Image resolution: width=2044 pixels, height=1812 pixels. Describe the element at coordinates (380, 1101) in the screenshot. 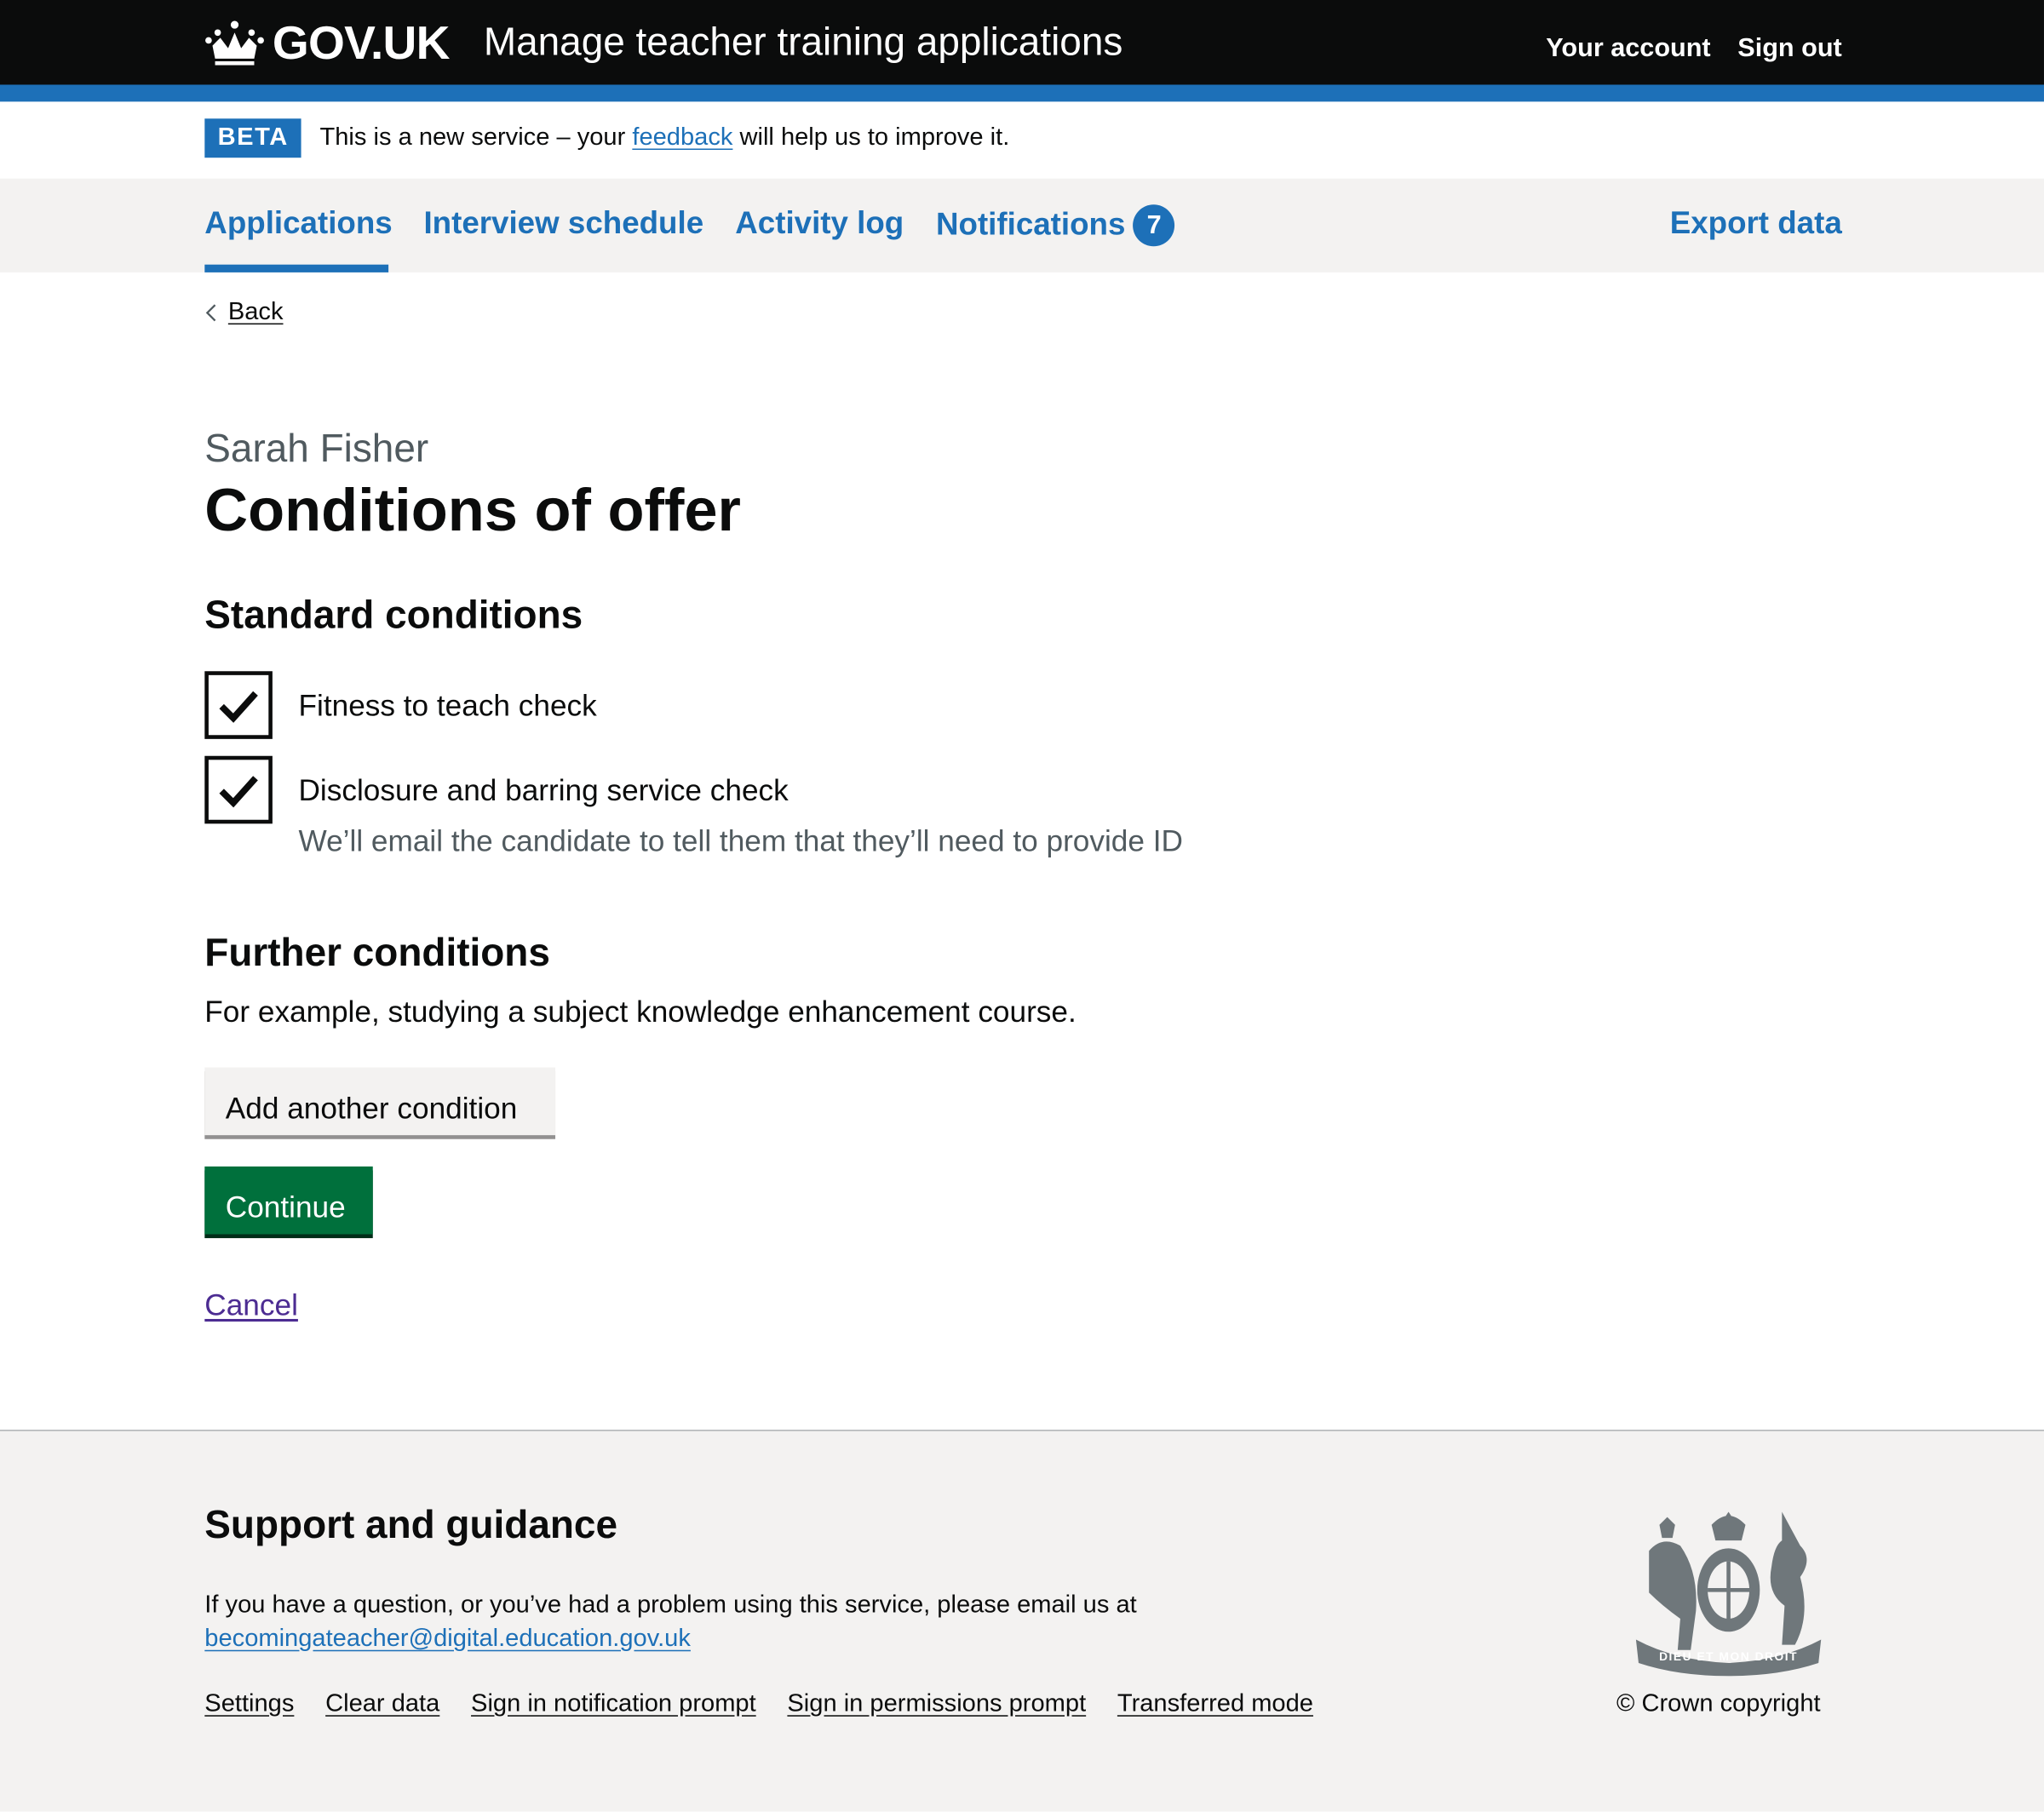

I see `add-another-condition-button: Add another condition` at that location.